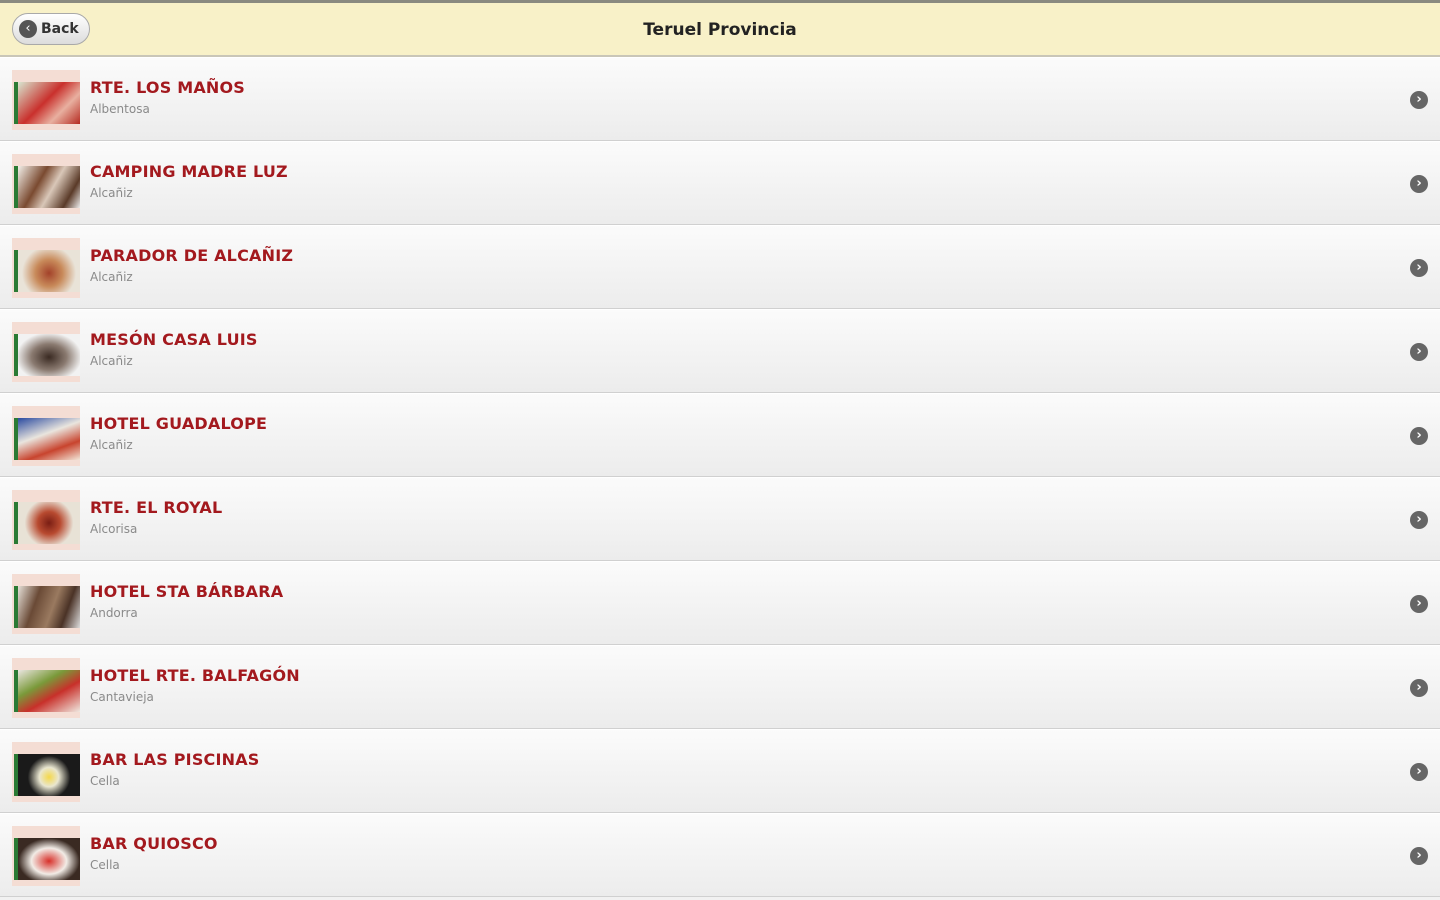 The height and width of the screenshot is (900, 1440). Describe the element at coordinates (156, 507) in the screenshot. I see `list-item-name: RTE. EL ROYAL` at that location.